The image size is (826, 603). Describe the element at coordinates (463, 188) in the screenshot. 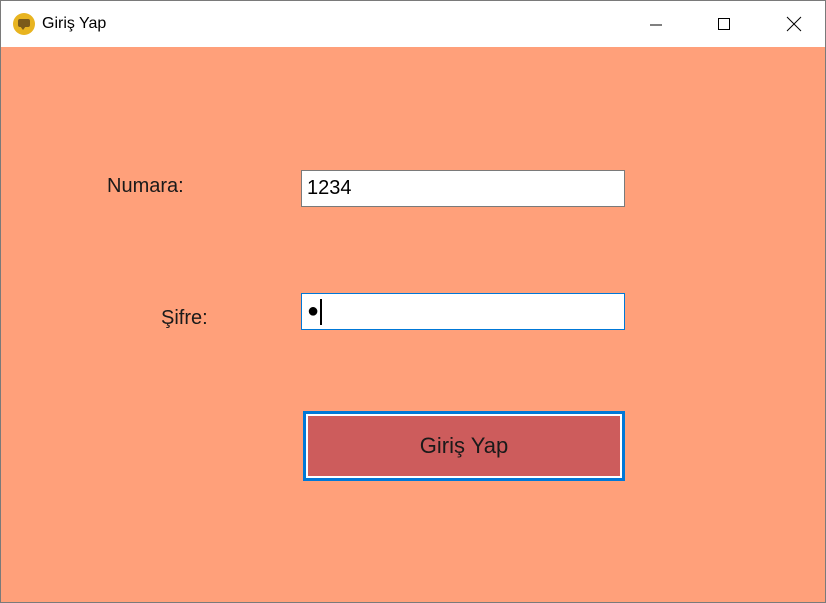

I see `numara-input` at that location.